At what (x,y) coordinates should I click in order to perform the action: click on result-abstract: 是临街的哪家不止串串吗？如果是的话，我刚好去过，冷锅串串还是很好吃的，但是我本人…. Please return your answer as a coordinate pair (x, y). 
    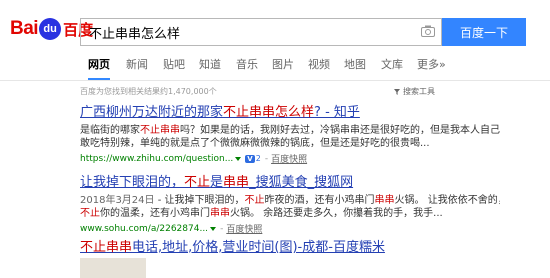
    Looking at the image, I should click on (290, 130).